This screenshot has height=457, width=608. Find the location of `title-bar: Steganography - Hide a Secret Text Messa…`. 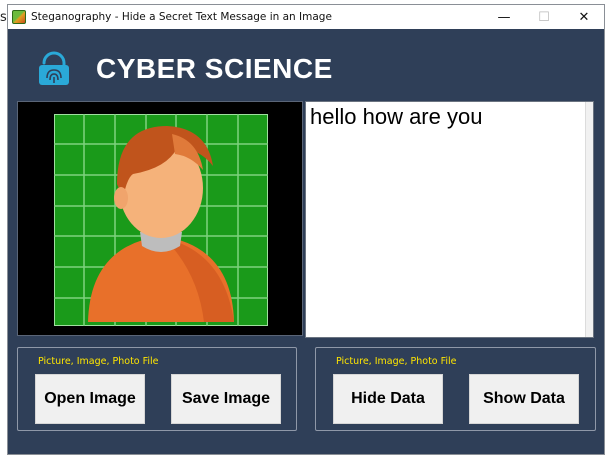

title-bar: Steganography - Hide a Secret Text Messa… is located at coordinates (306, 17).